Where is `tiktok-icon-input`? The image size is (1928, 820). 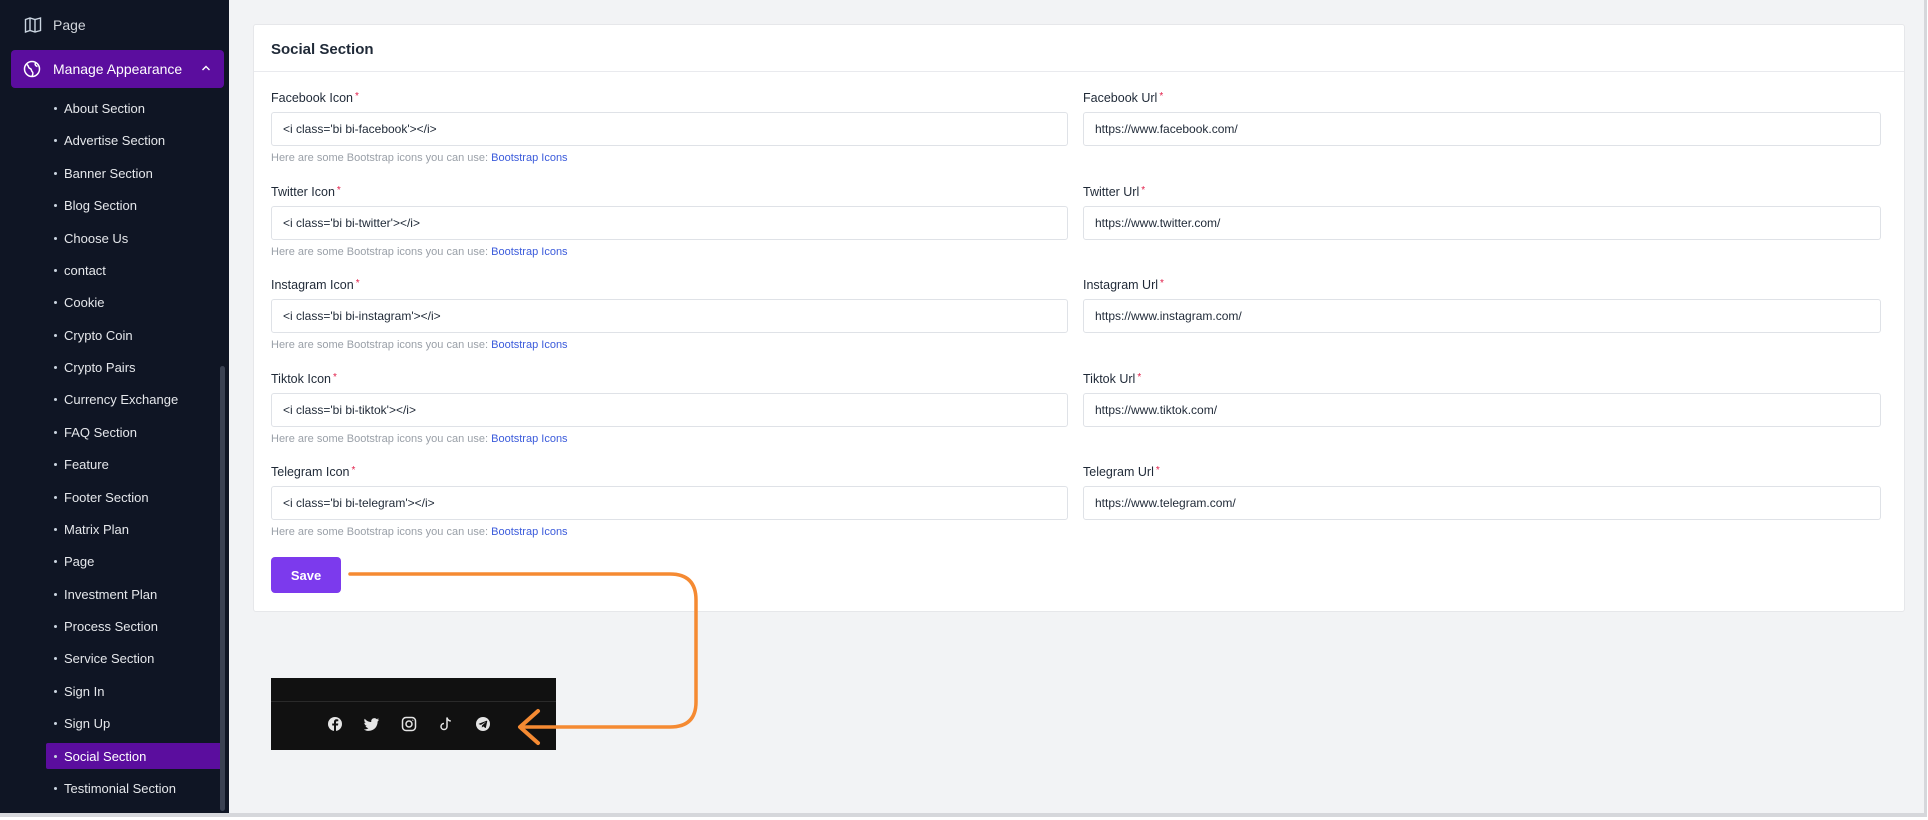 tiktok-icon-input is located at coordinates (669, 410).